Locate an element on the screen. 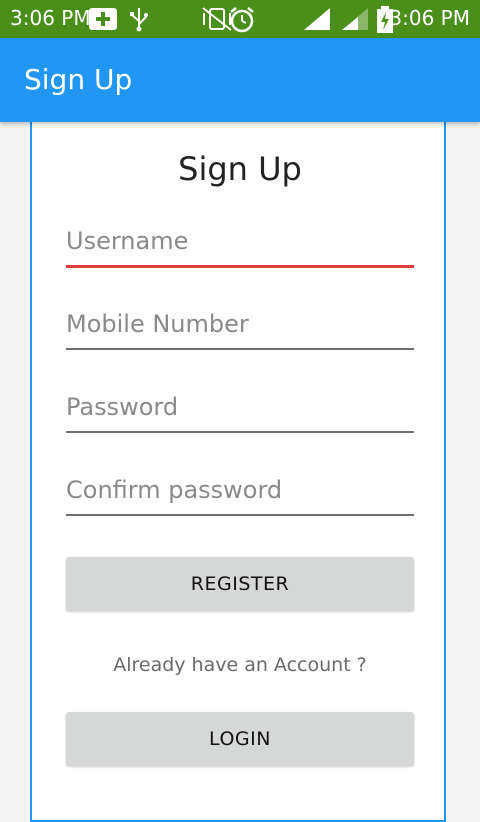  status-bar: 3:06 PM 3:06 PM is located at coordinates (240, 19).